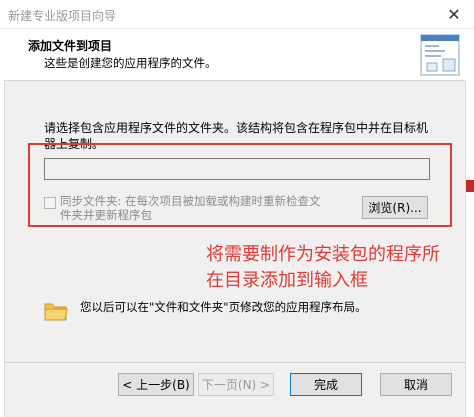  I want to click on left-window-edge, so click(2, 248).